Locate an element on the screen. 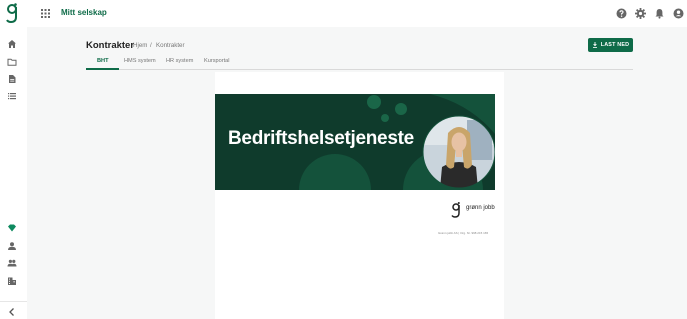  top-bar: Mitt selskap is located at coordinates (343, 13).